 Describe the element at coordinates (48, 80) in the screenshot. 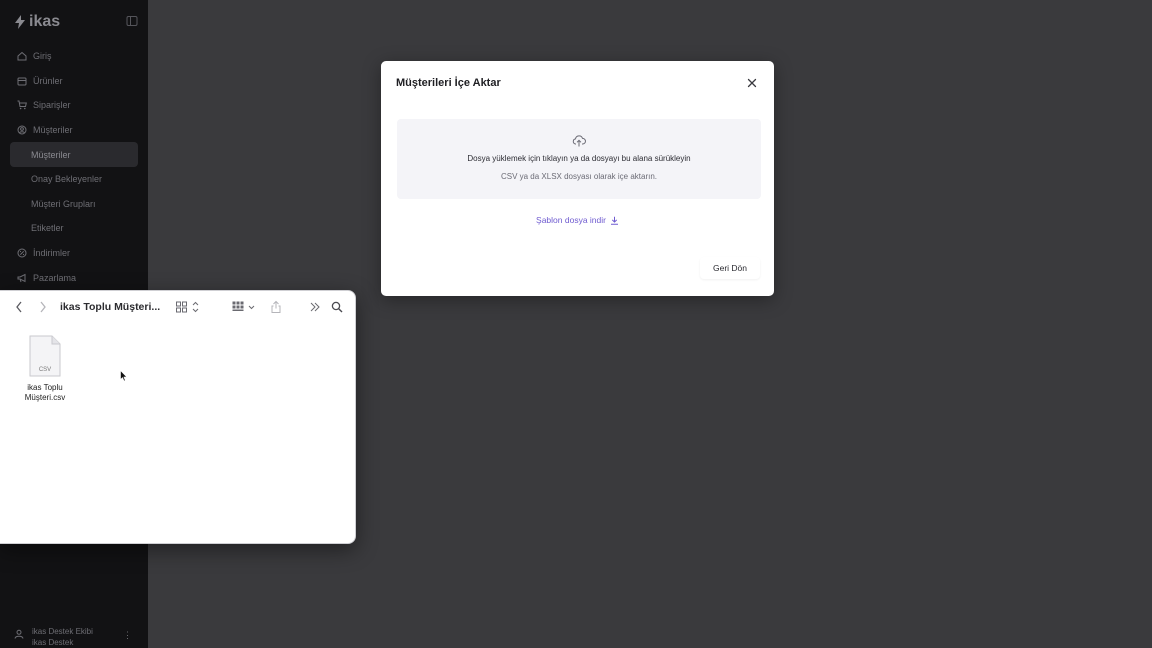

I see `sidebar-item-label: Ürünler` at that location.